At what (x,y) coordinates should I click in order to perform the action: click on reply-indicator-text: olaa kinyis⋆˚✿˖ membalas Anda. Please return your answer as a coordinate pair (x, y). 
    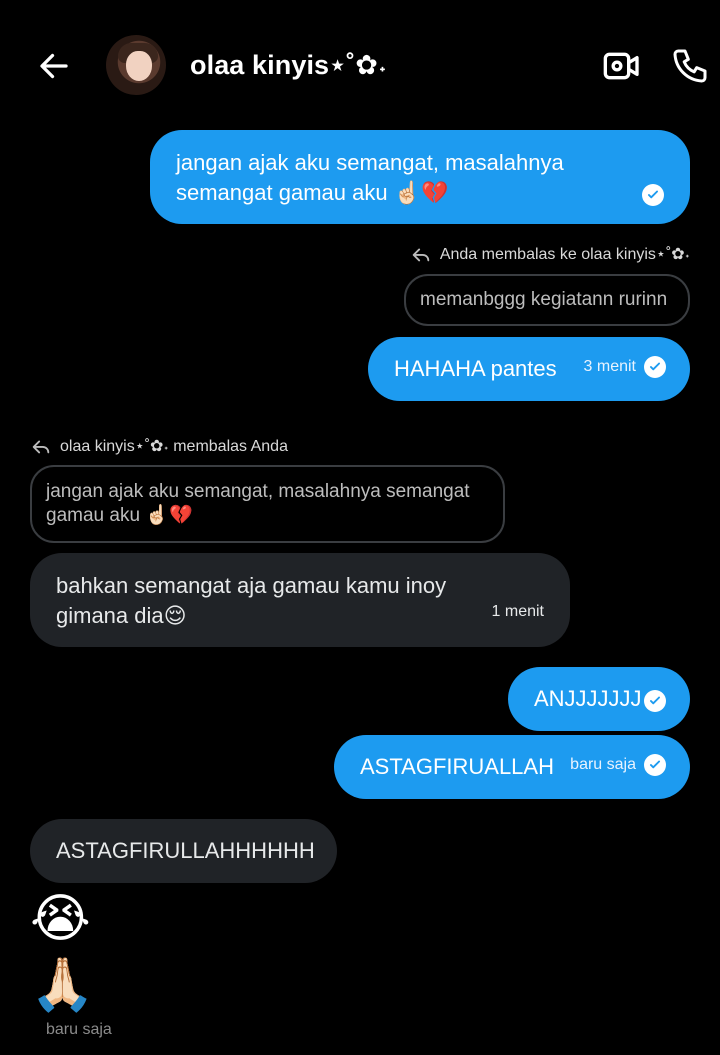
    Looking at the image, I should click on (174, 446).